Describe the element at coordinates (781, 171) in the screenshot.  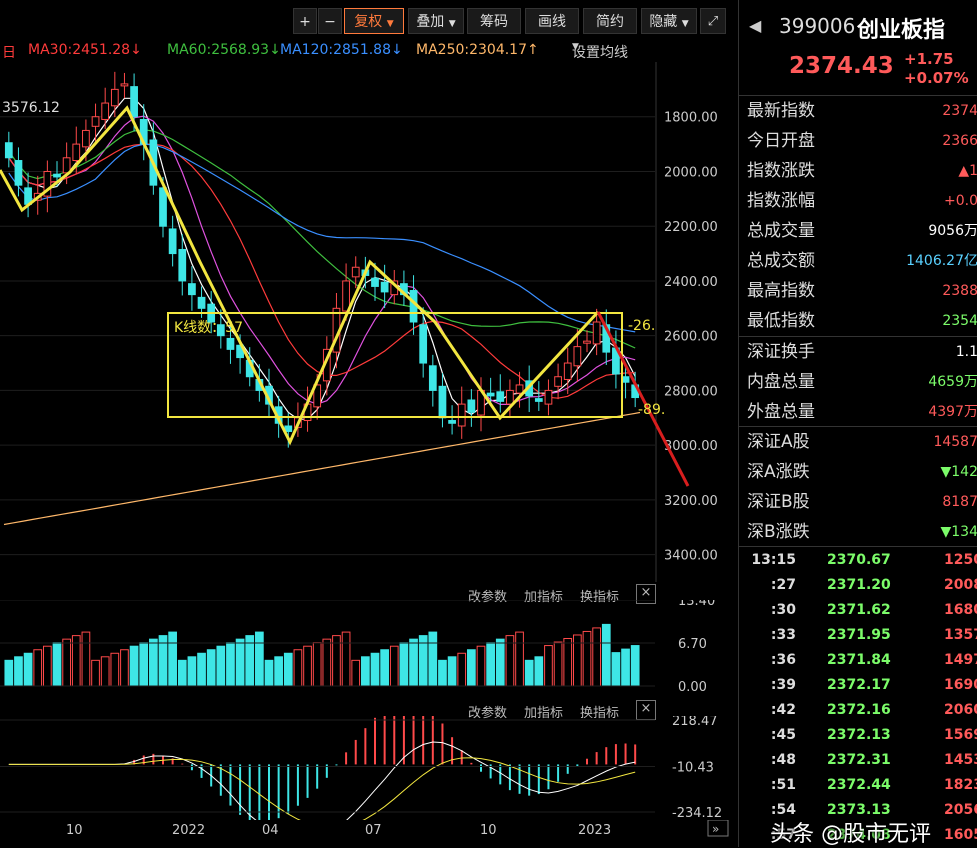
I see `quote-row-label: 指数涨跌` at that location.